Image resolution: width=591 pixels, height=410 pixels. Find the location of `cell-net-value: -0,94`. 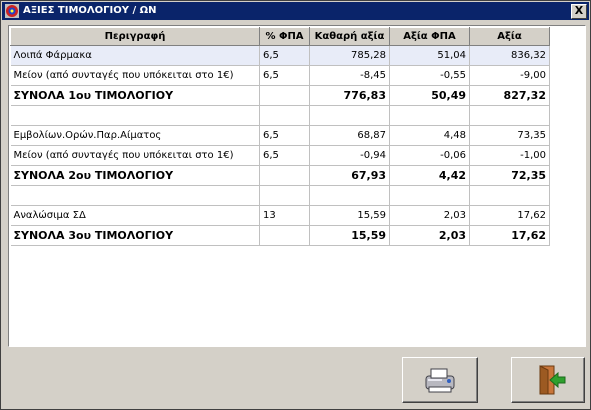

cell-net-value: -0,94 is located at coordinates (349, 155).